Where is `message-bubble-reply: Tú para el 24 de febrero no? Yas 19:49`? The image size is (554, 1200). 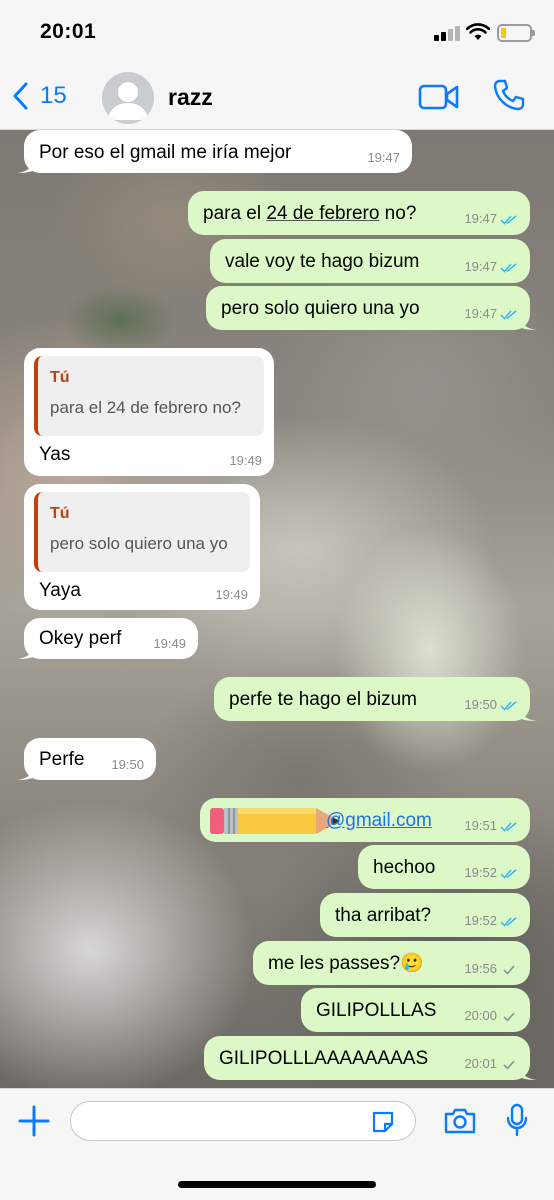 message-bubble-reply: Tú para el 24 de febrero no? Yas 19:49 is located at coordinates (149, 412).